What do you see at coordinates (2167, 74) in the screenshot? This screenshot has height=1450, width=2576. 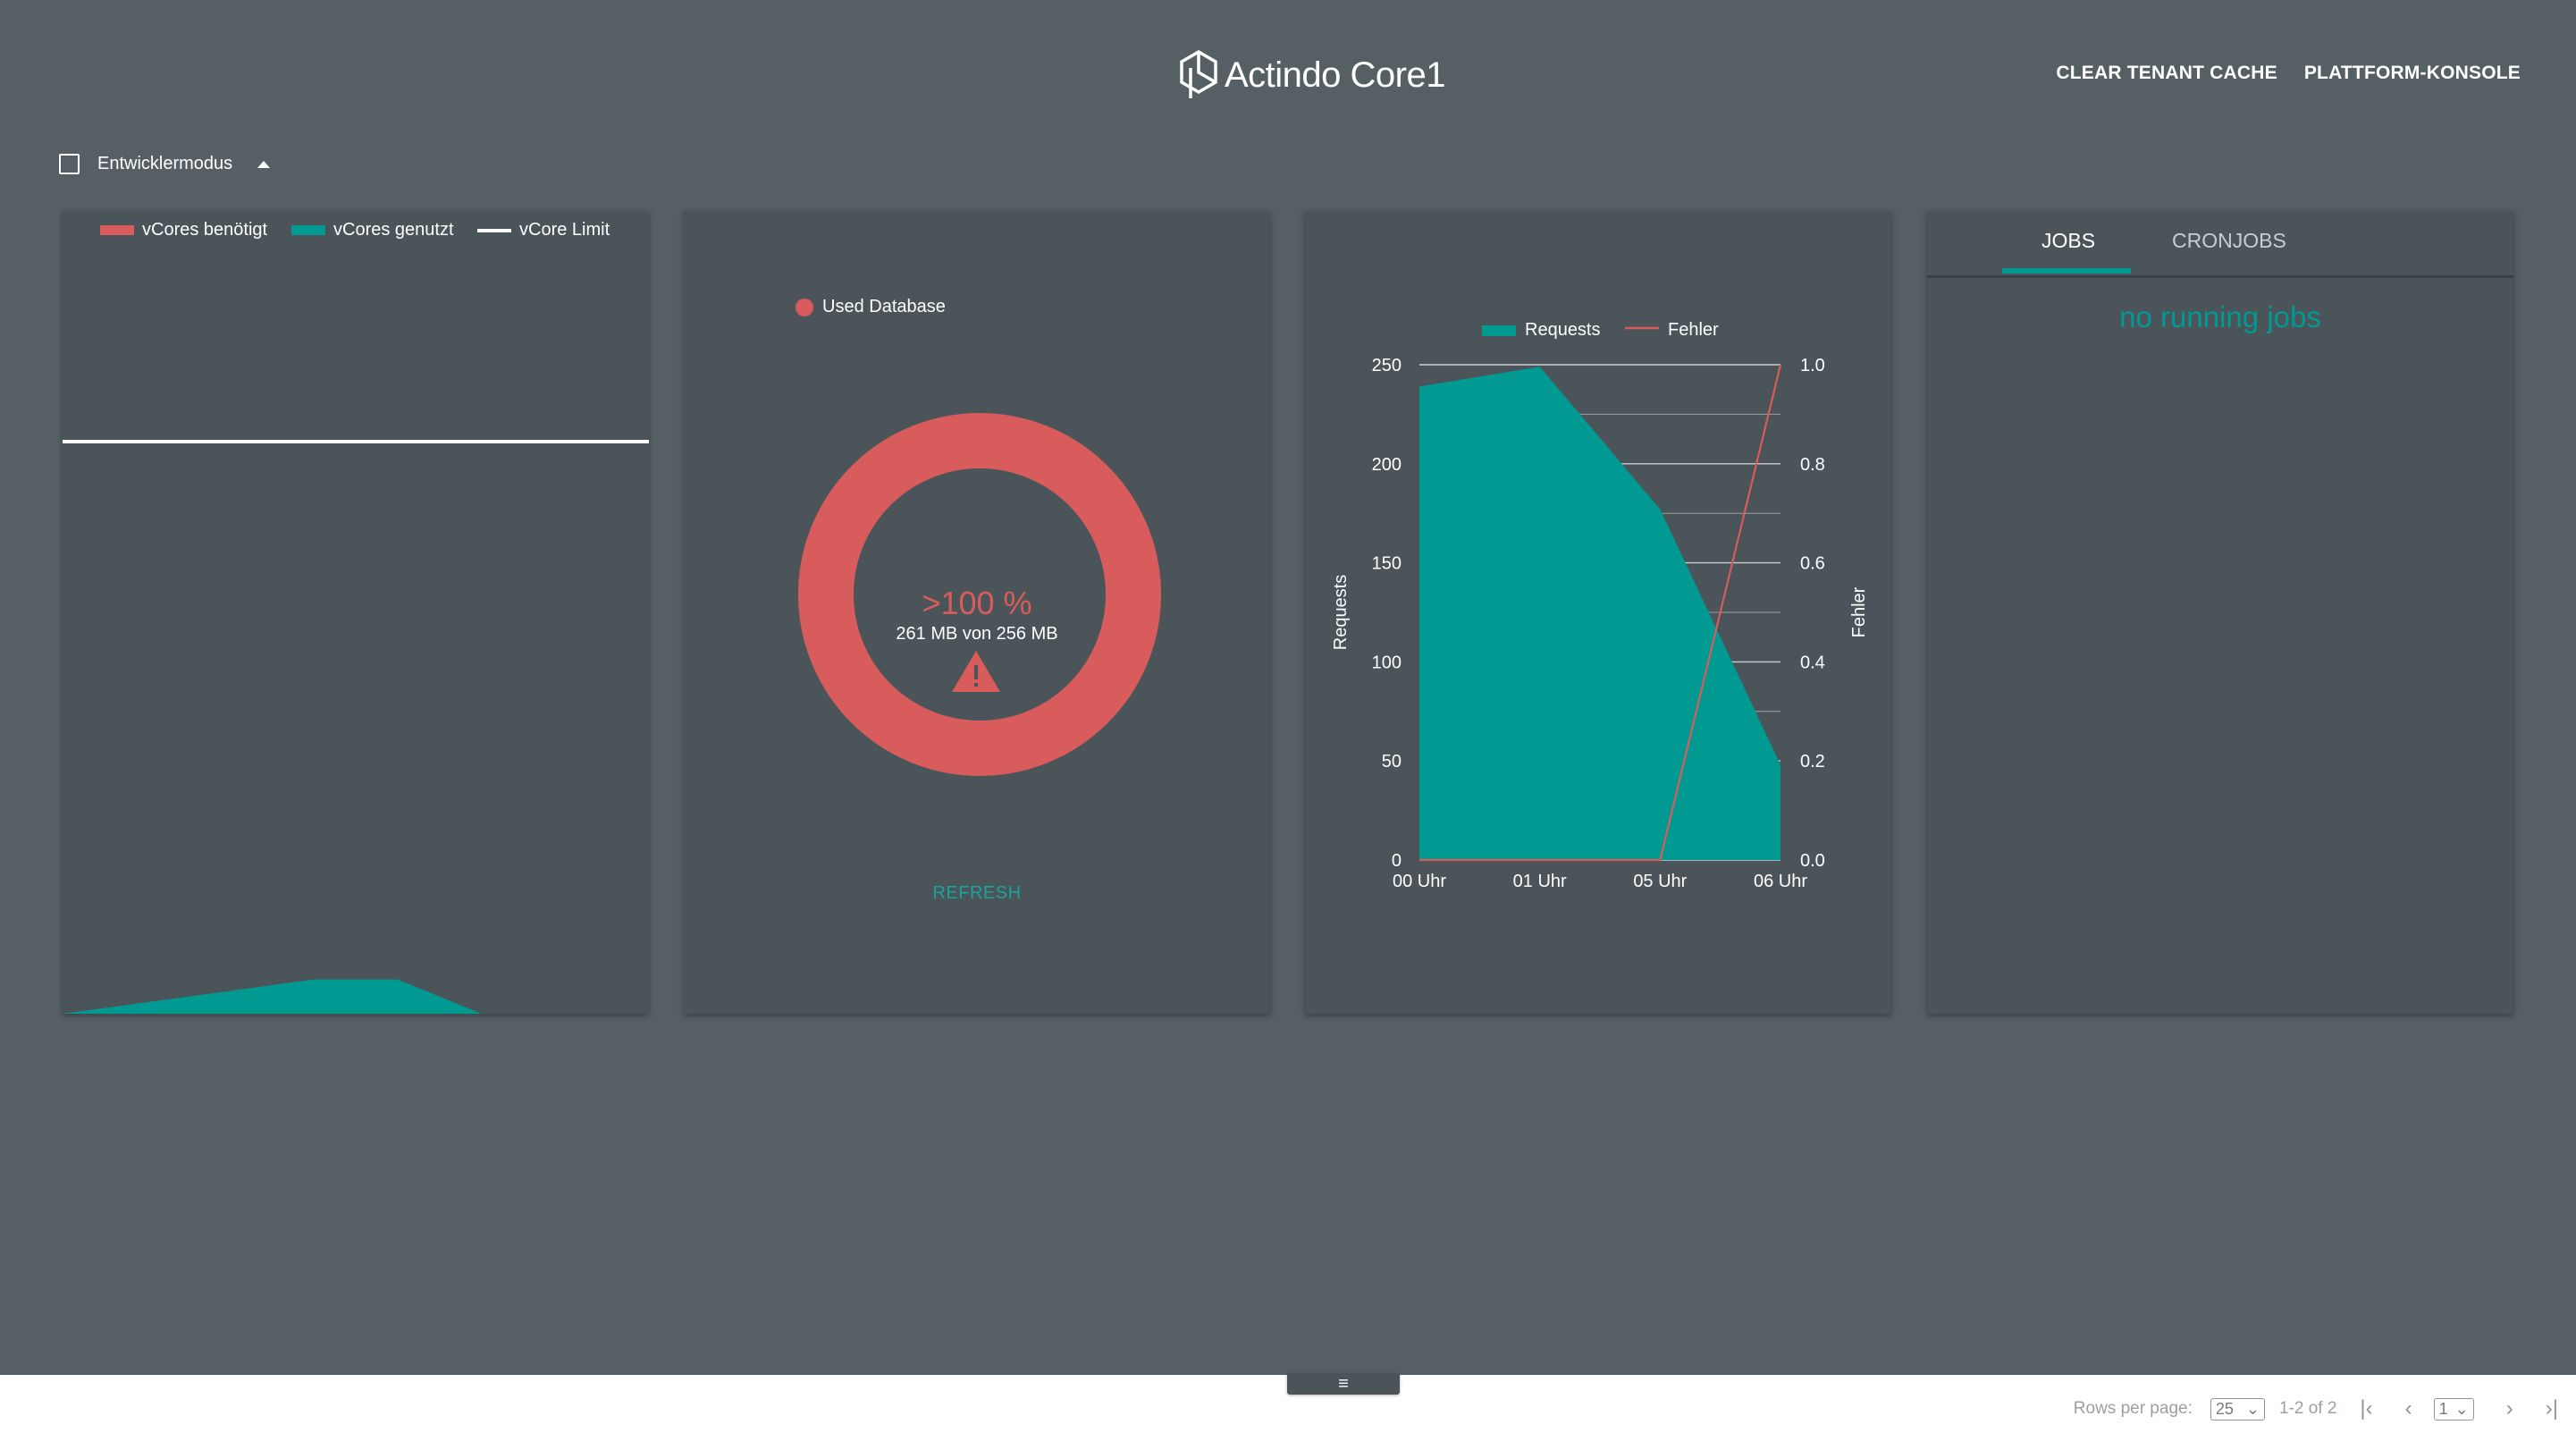 I see `clear-tenant-cache-button: CLEAR TENANT CACHE` at bounding box center [2167, 74].